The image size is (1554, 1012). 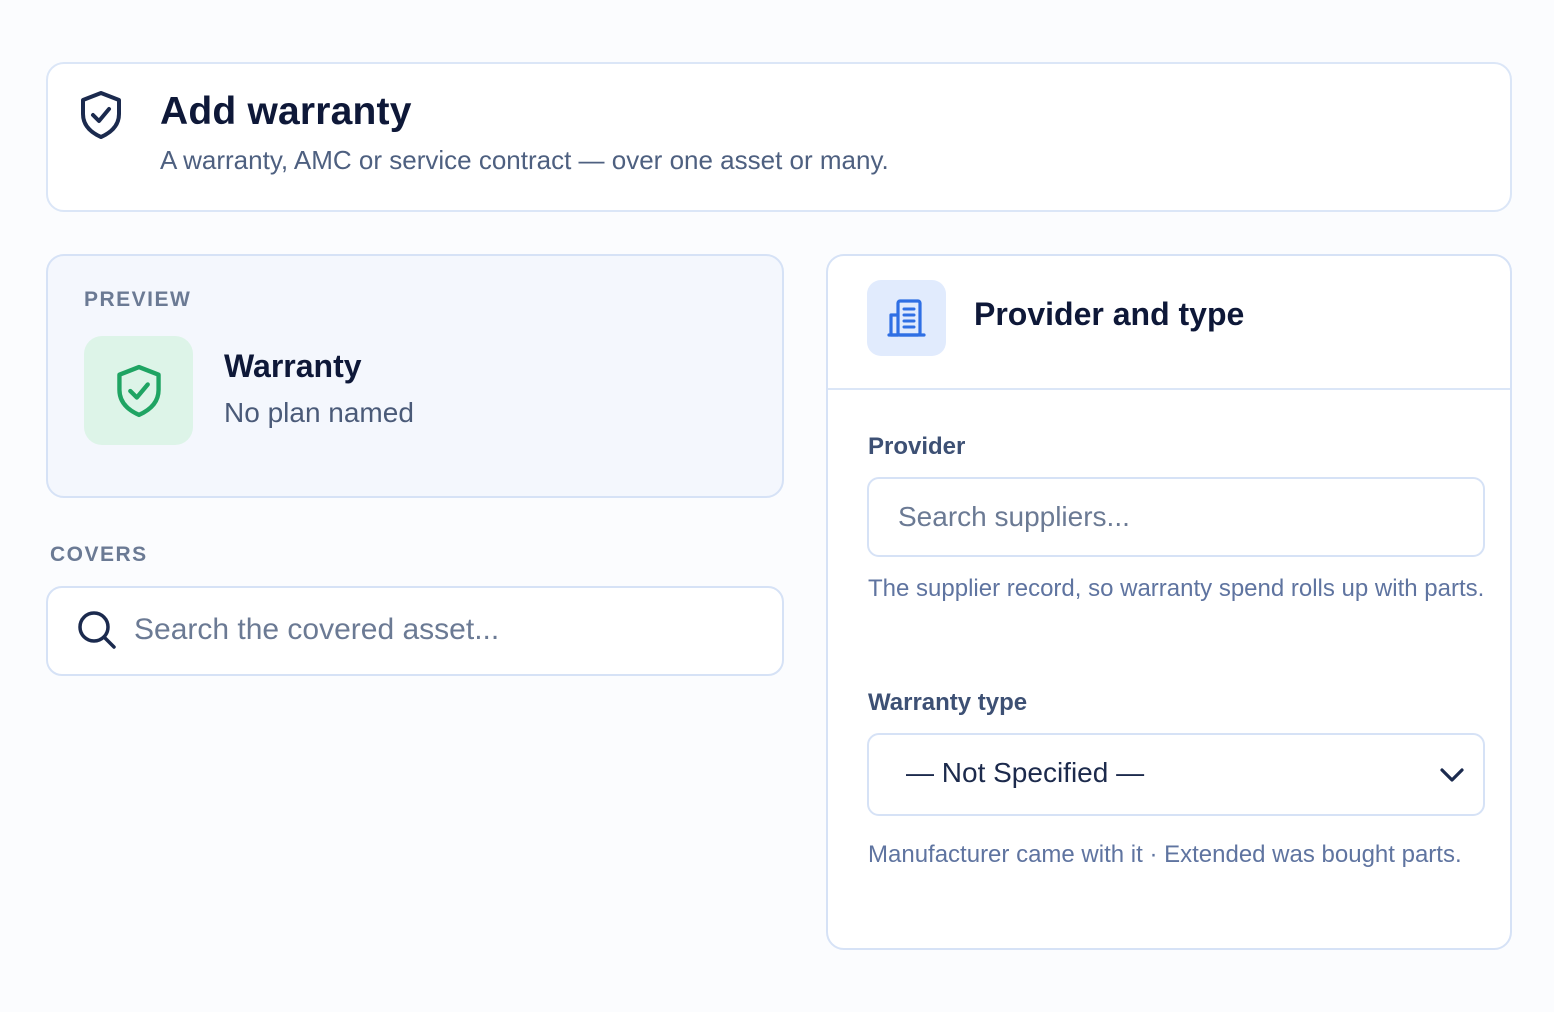 I want to click on provider-label: Provider, so click(x=917, y=446).